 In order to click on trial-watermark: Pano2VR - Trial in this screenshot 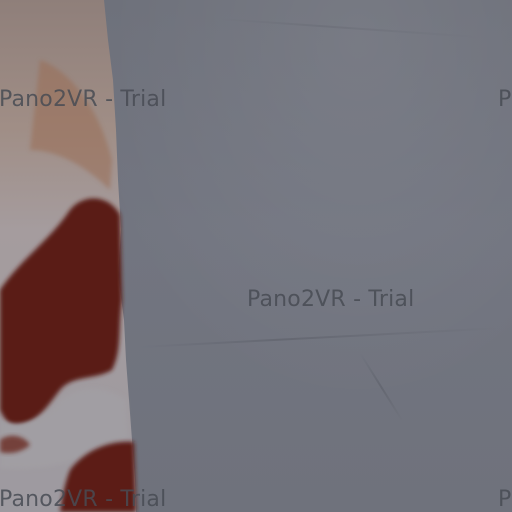, I will do `click(331, 299)`.